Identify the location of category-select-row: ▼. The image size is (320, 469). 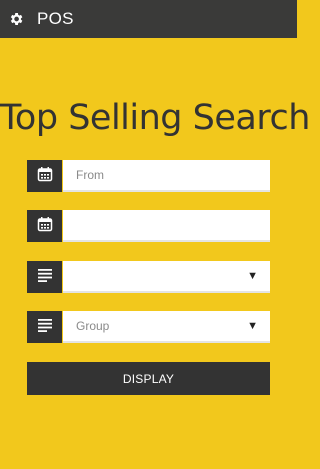
(148, 277).